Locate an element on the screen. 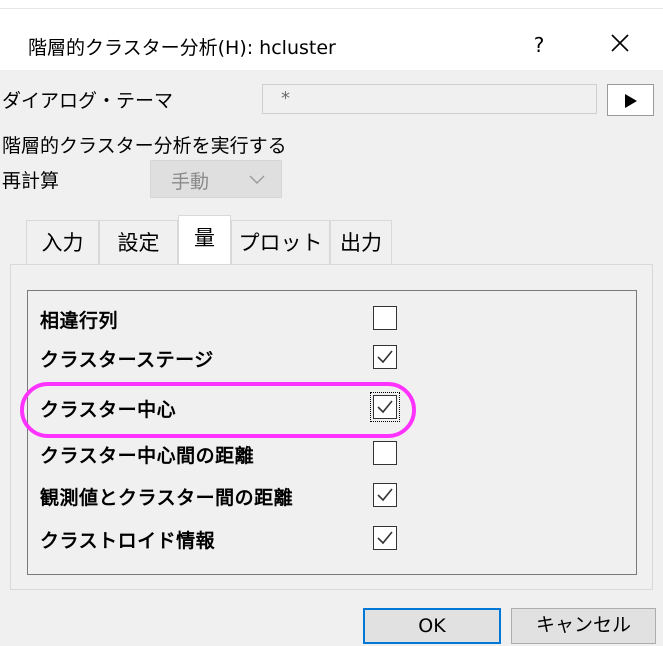 This screenshot has height=646, width=663. recalculate-value: 手動 is located at coordinates (190, 182).